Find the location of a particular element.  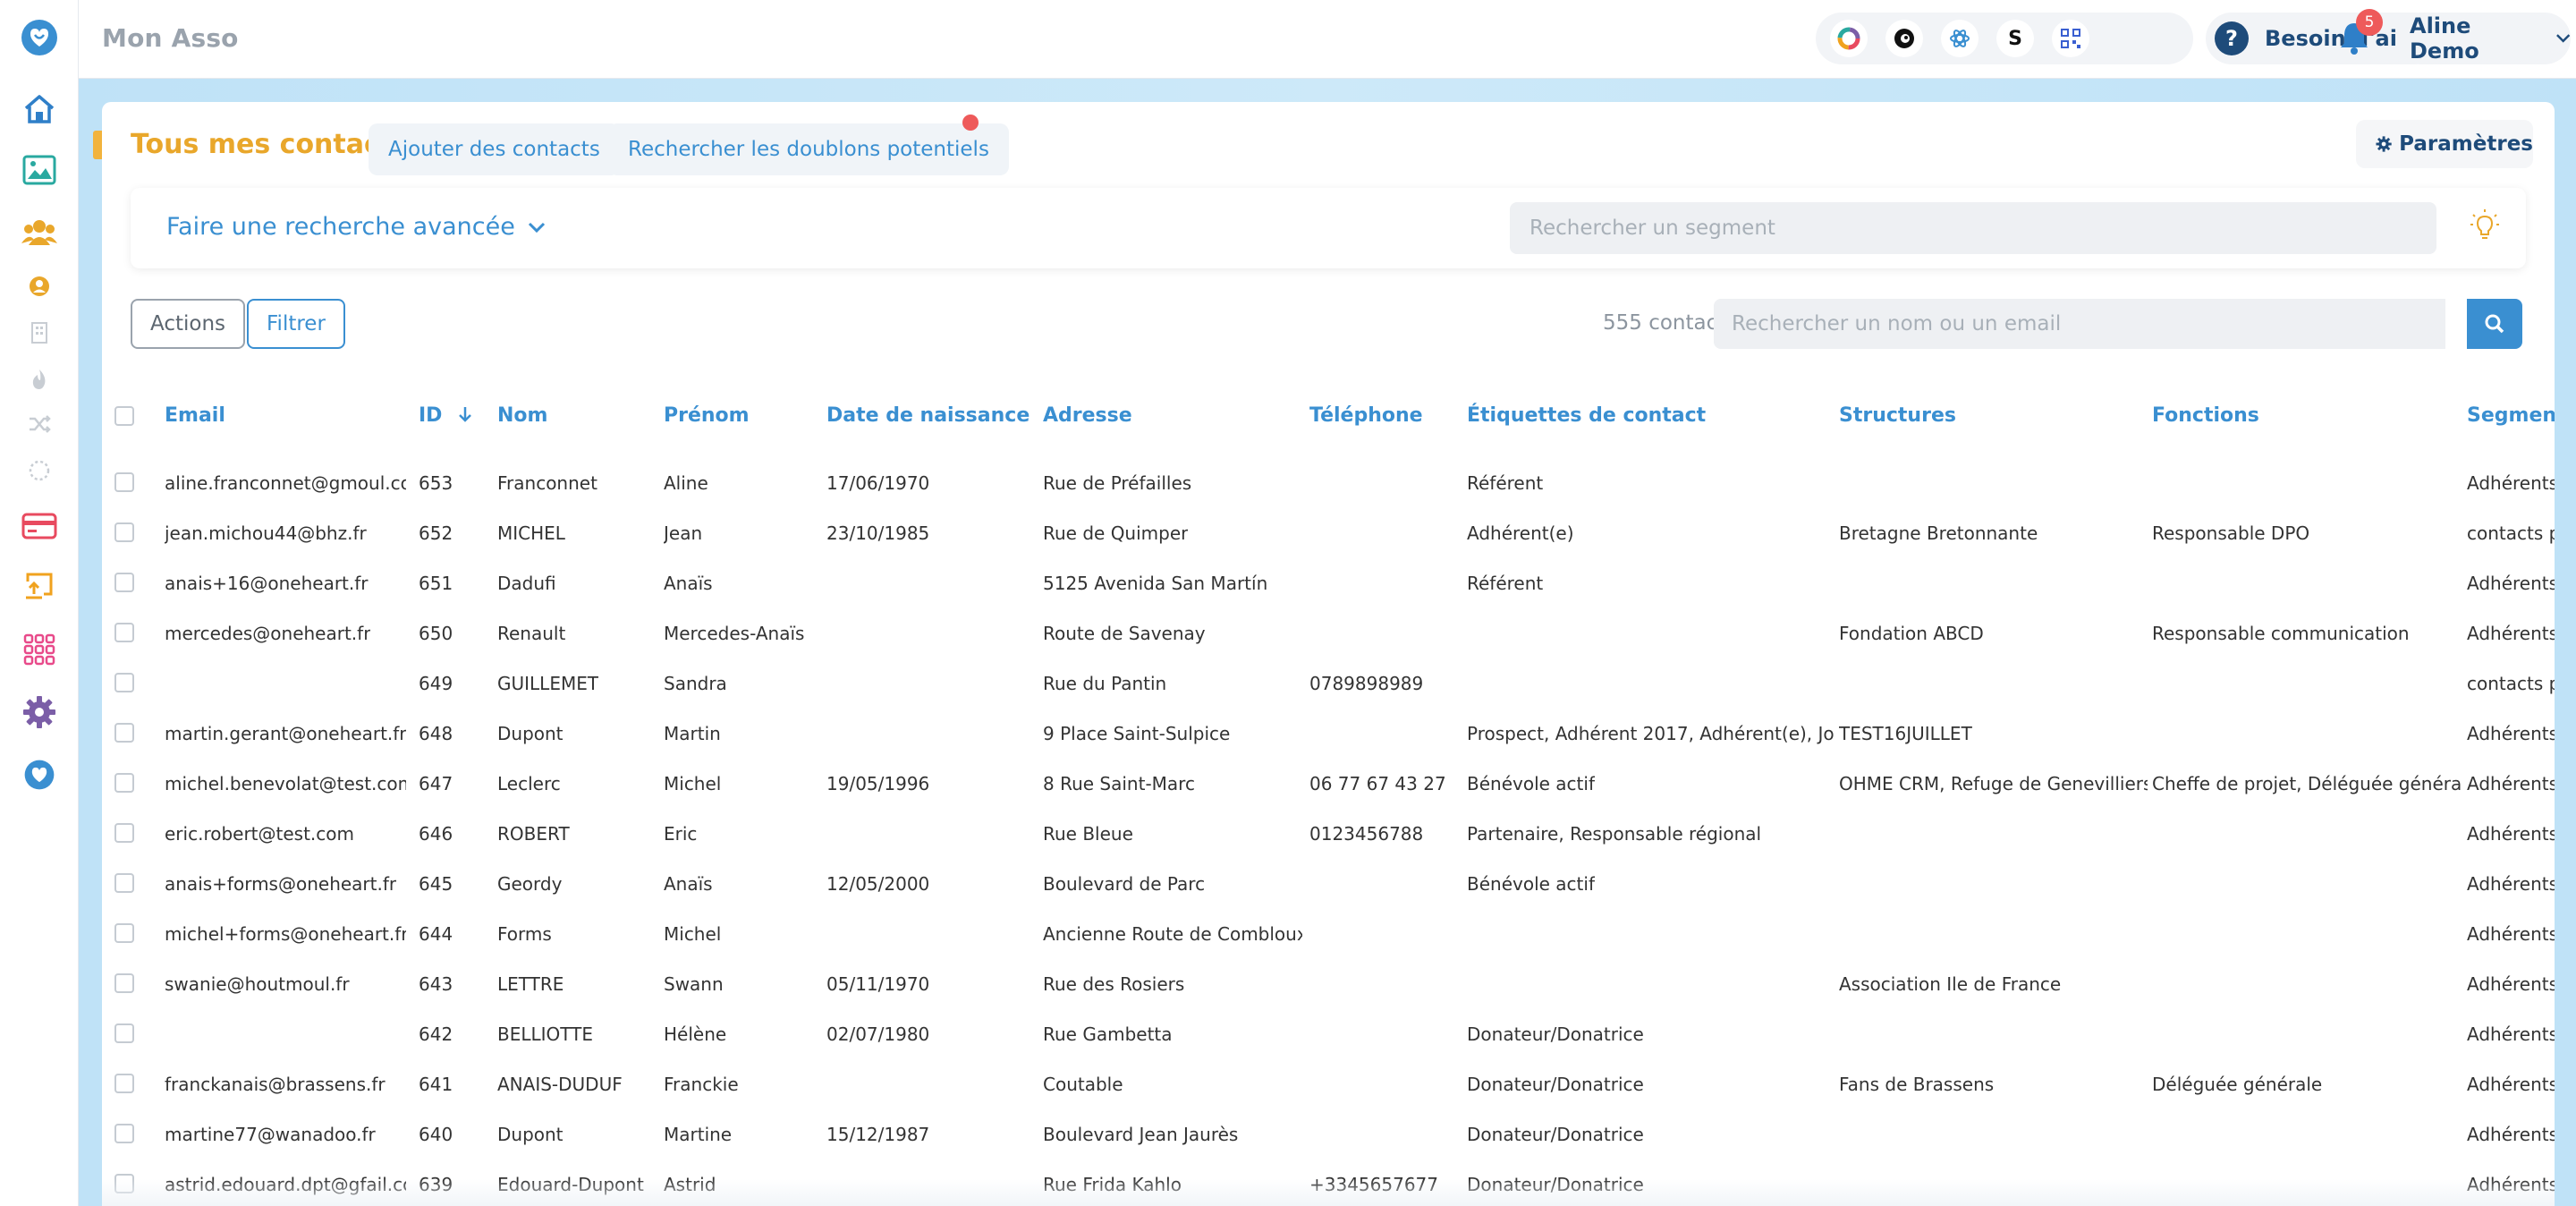

cell-id: 642 is located at coordinates (436, 1034).